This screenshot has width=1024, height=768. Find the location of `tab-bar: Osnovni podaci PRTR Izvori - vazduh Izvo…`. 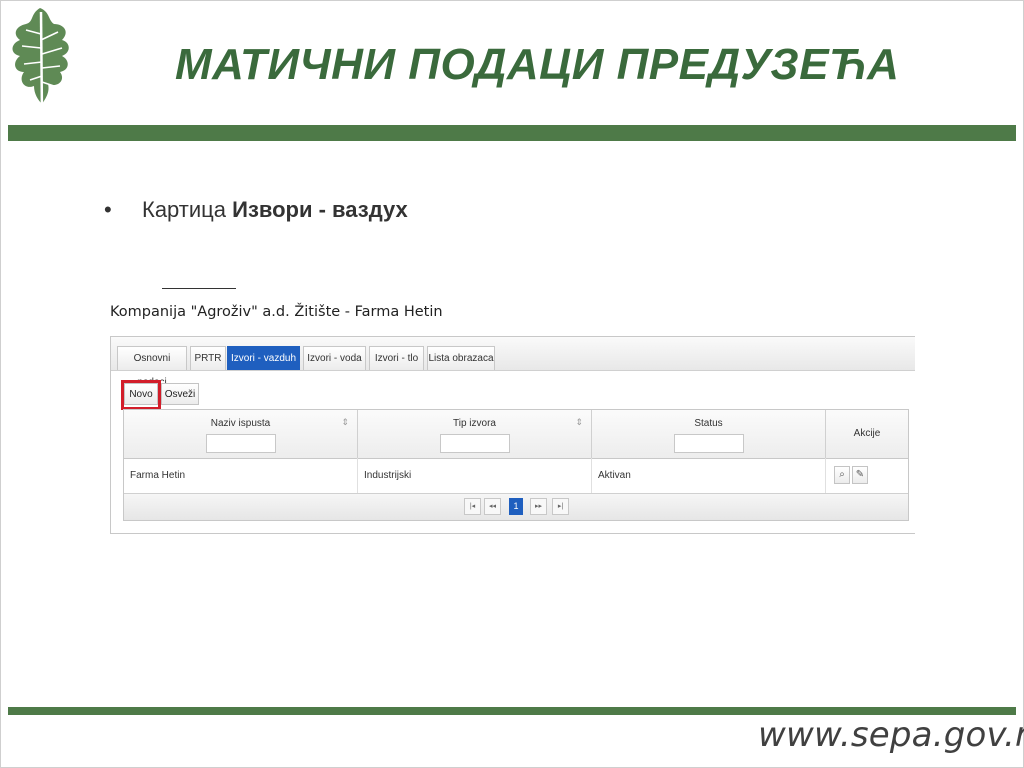

tab-bar: Osnovni podaci PRTR Izvori - vazduh Izvo… is located at coordinates (513, 362).